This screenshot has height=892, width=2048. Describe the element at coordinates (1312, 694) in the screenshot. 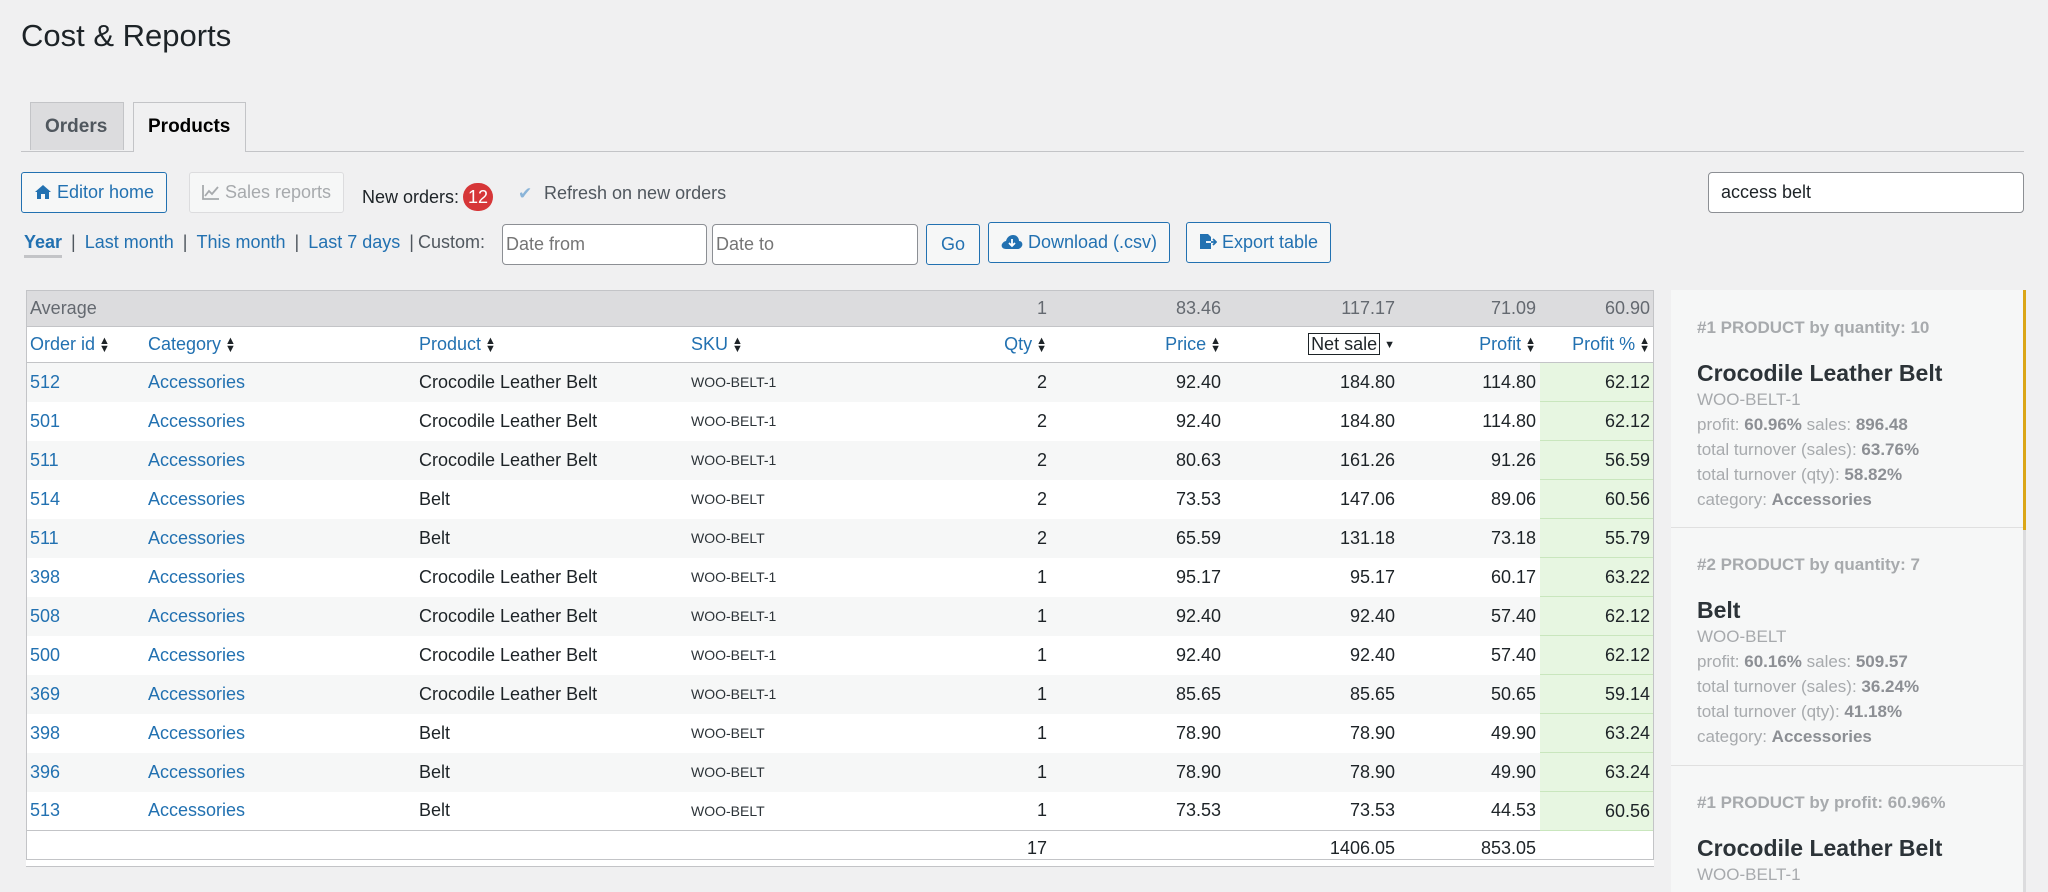

I see `cell-net-sale: 85.65` at that location.